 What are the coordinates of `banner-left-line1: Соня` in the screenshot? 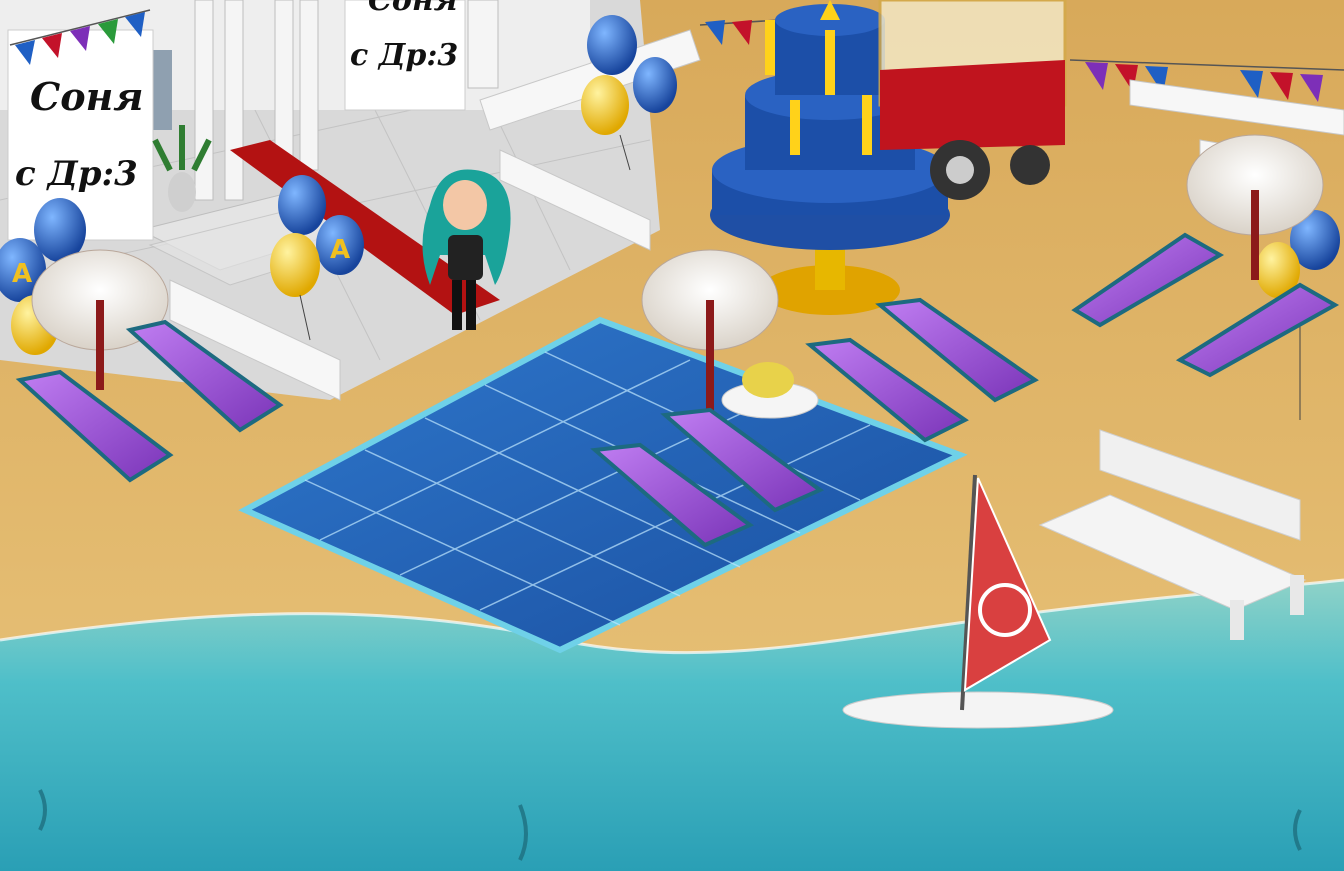 It's located at (87, 96).